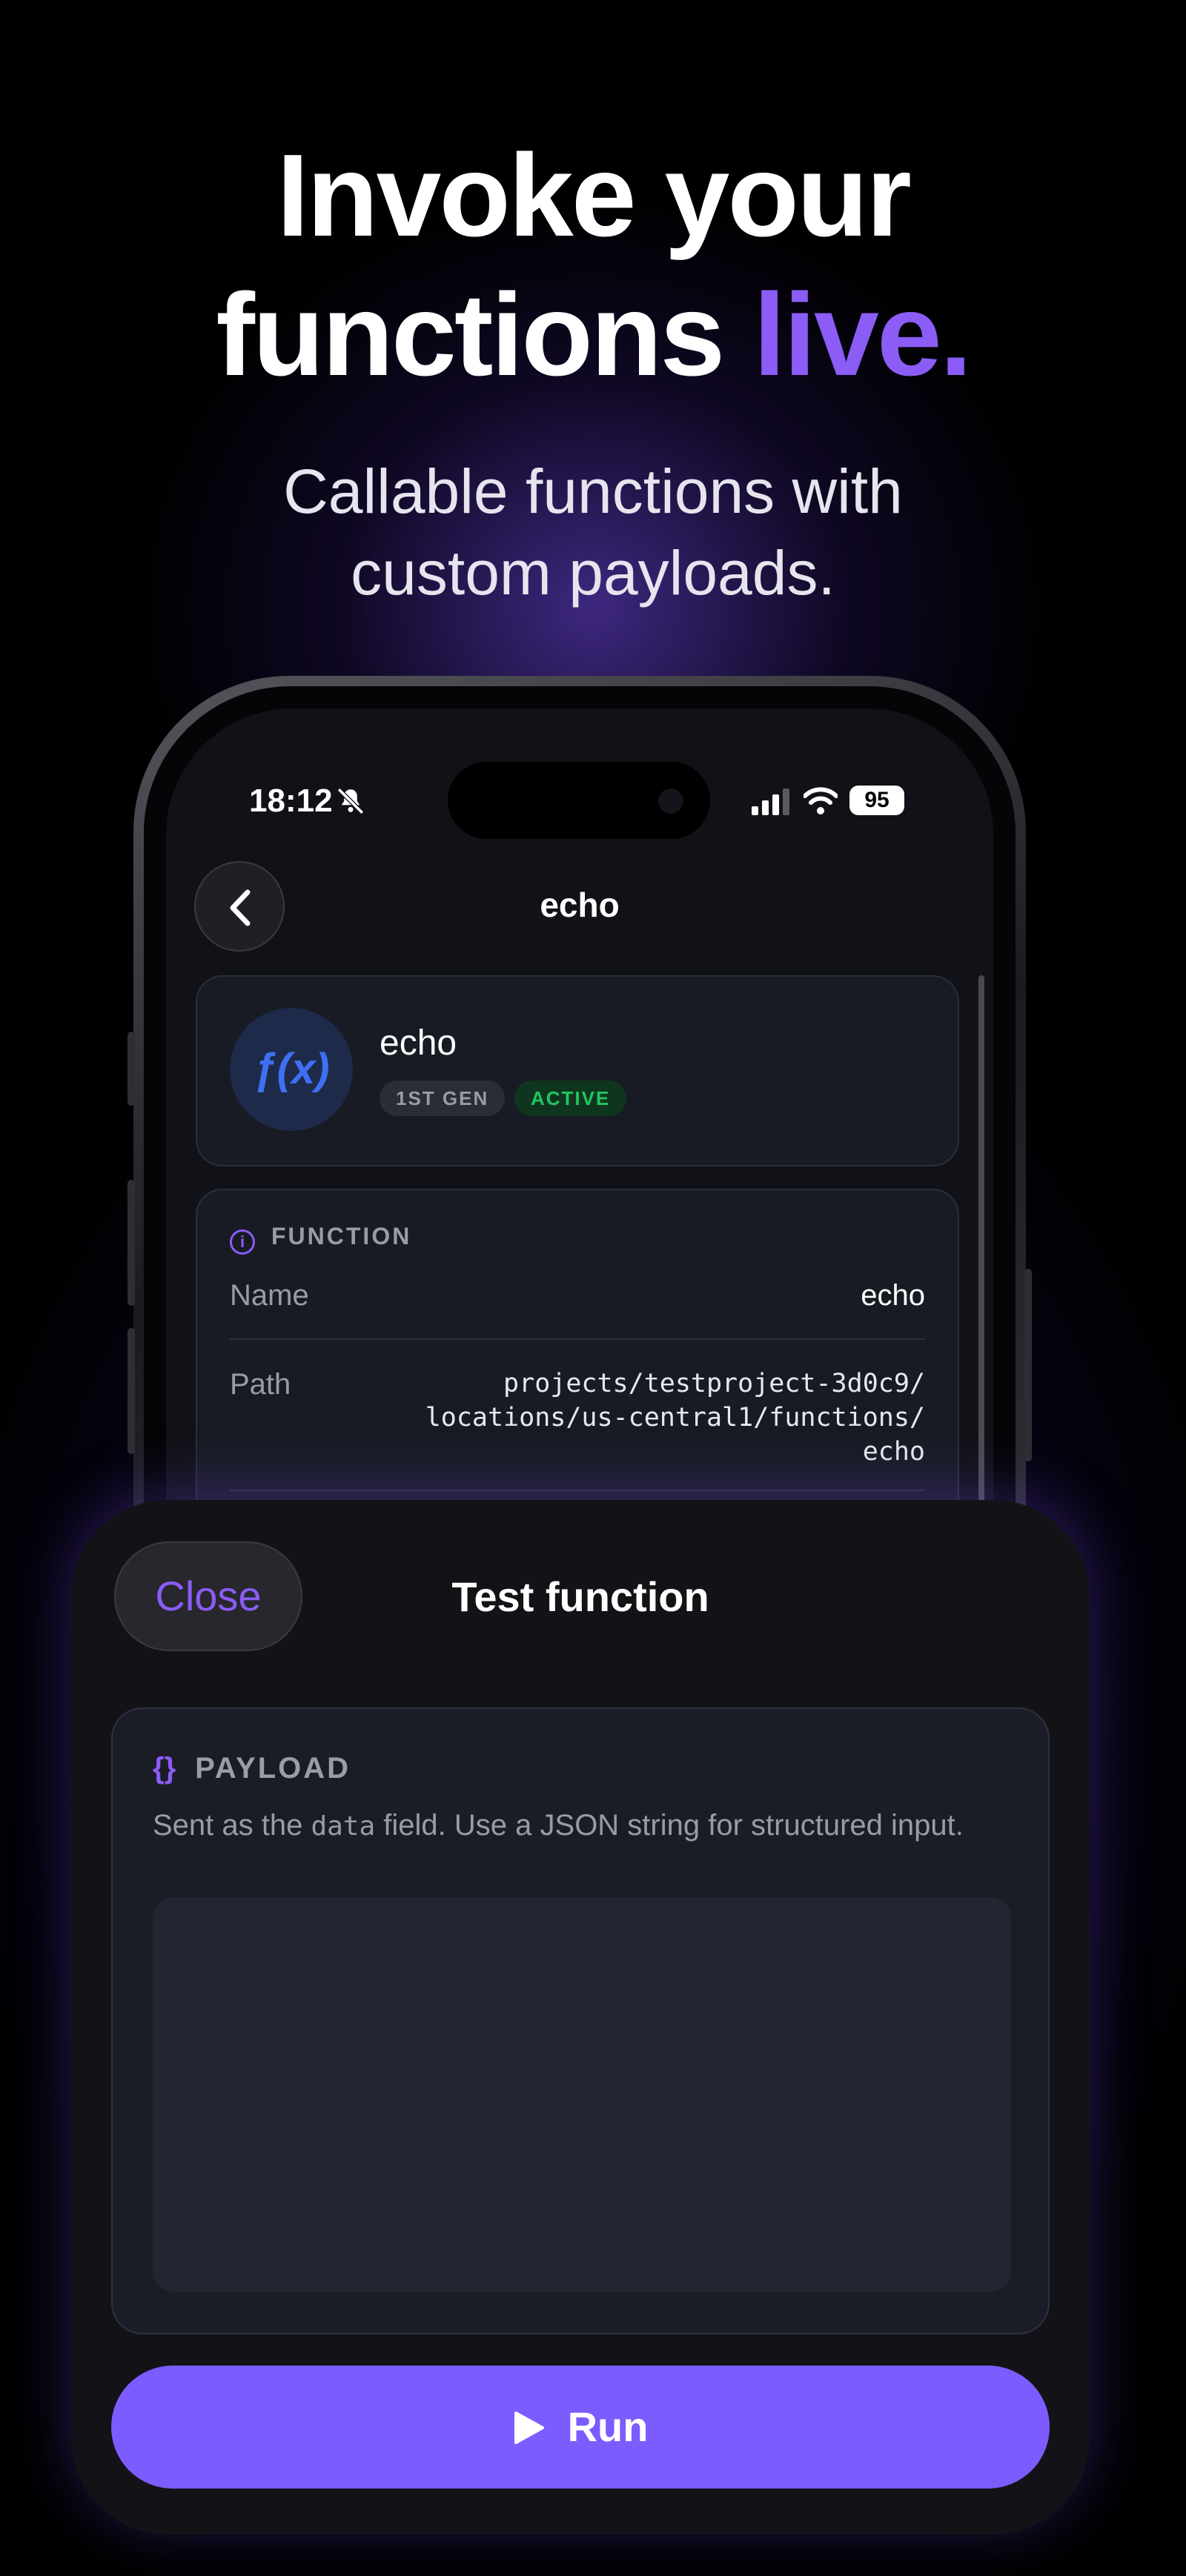 The width and height of the screenshot is (1186, 2576). I want to click on camera-icon, so click(670, 801).